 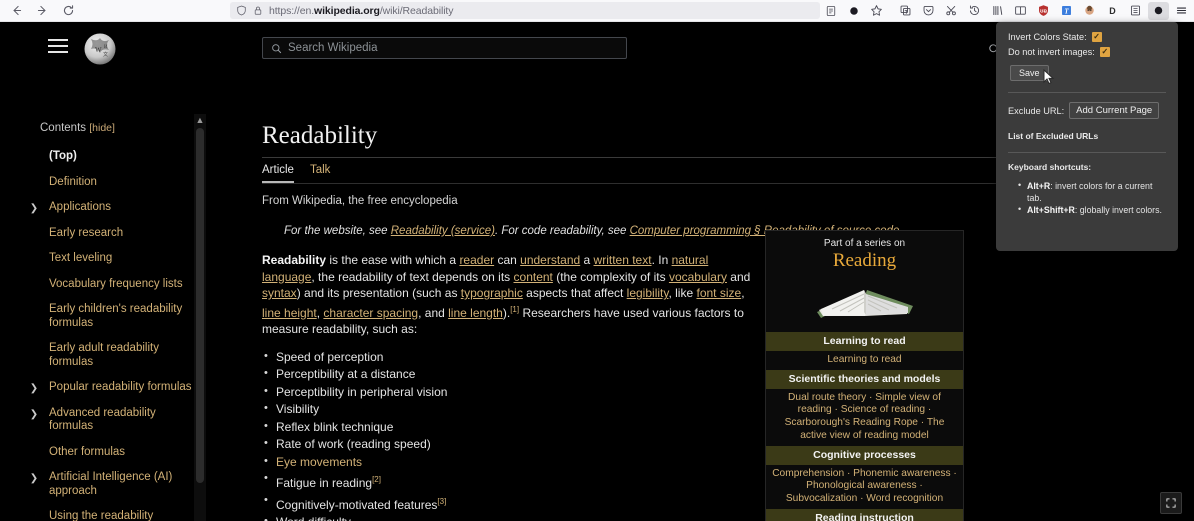 What do you see at coordinates (1092, 191) in the screenshot?
I see `list-item: Alt+R: invert colors for a current tab.` at bounding box center [1092, 191].